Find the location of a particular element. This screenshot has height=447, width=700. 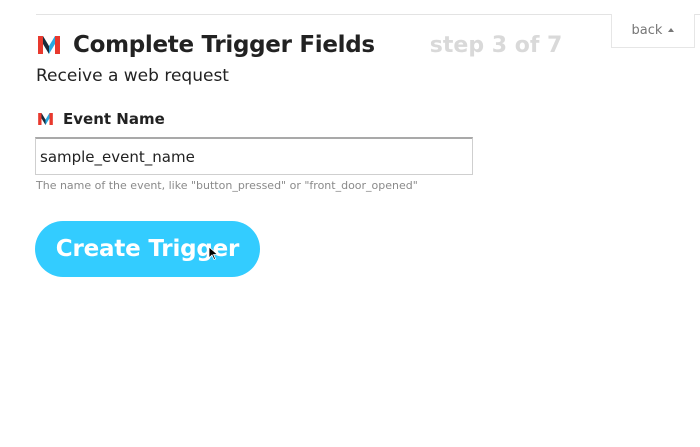

create-trigger-button: Create Trigger is located at coordinates (147, 249).